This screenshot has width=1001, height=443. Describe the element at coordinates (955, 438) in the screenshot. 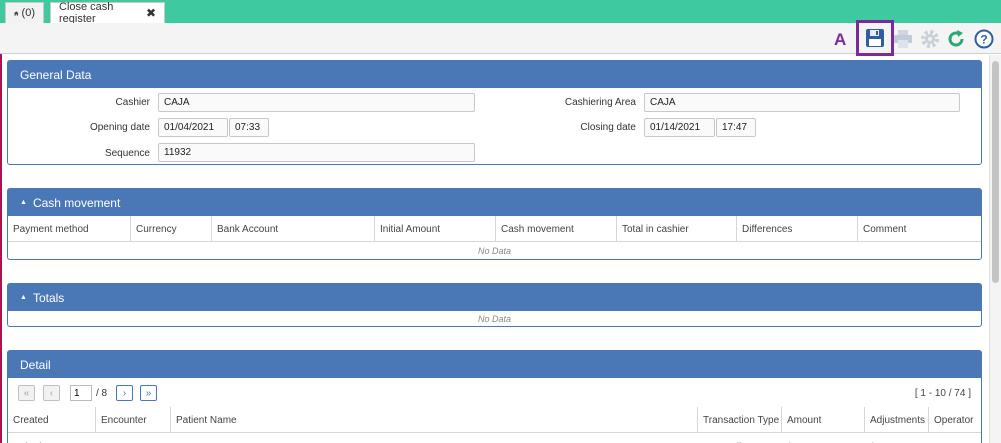

I see `cell-operator: CAJA1234` at that location.